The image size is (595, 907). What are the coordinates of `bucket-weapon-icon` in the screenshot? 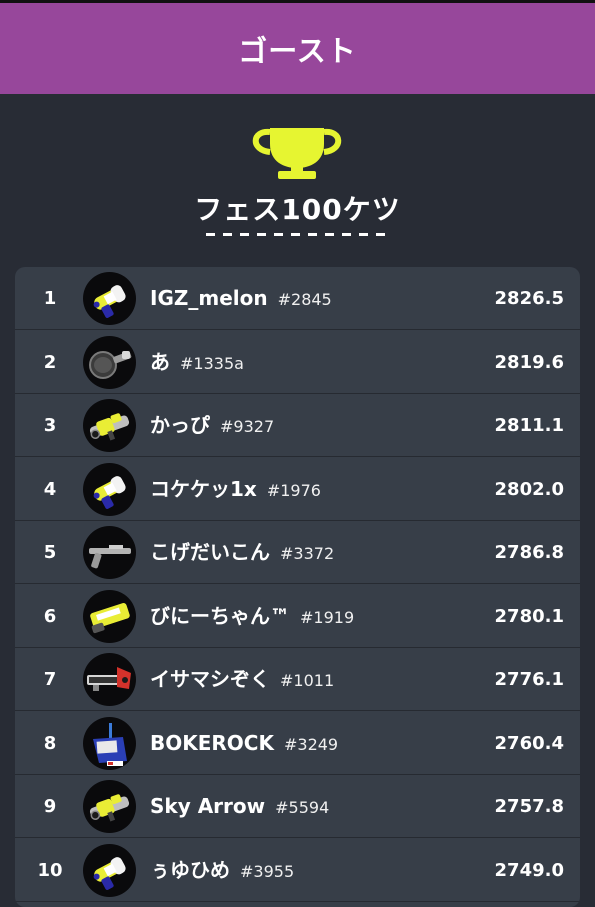 It's located at (109, 743).